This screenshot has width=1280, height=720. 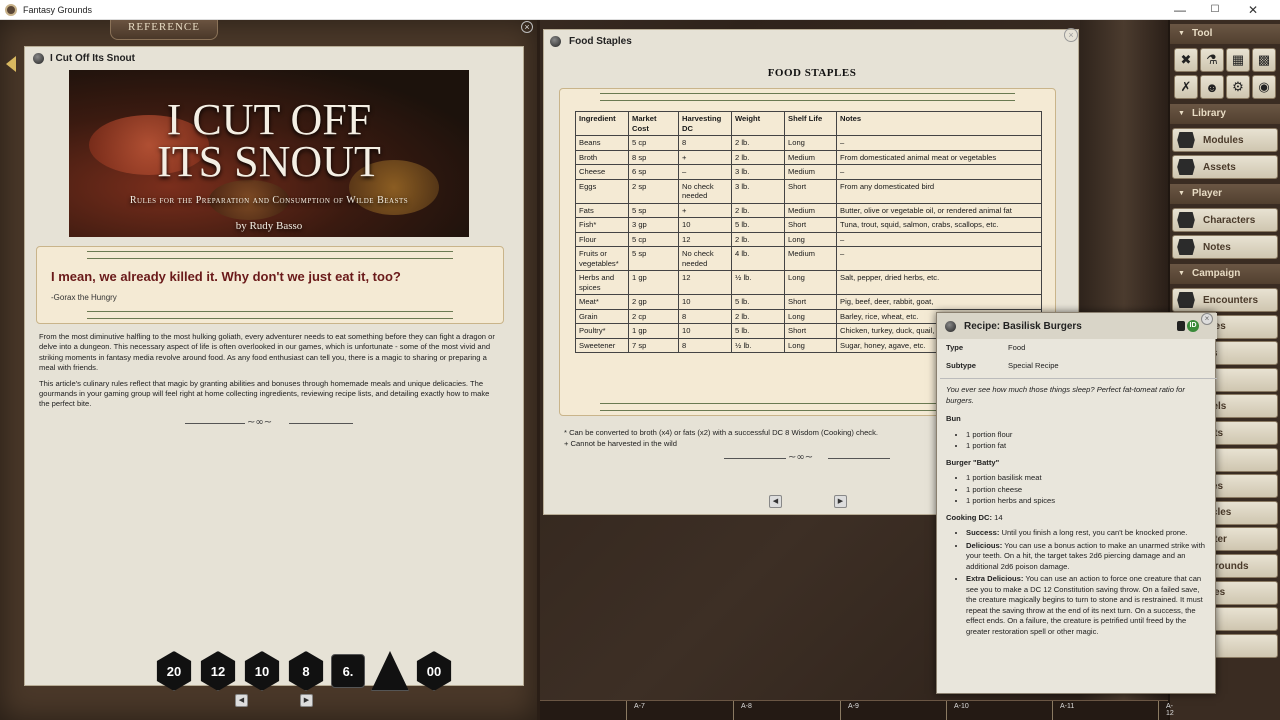 I want to click on reference-page-title: I Cut Off Its Snout, so click(x=92, y=58).